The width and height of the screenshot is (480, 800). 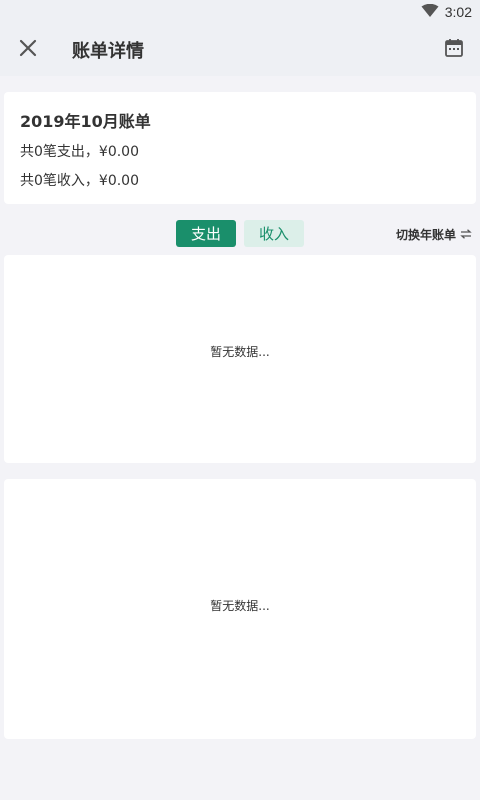 I want to click on switch-year-button: 切换年账单, so click(x=434, y=234).